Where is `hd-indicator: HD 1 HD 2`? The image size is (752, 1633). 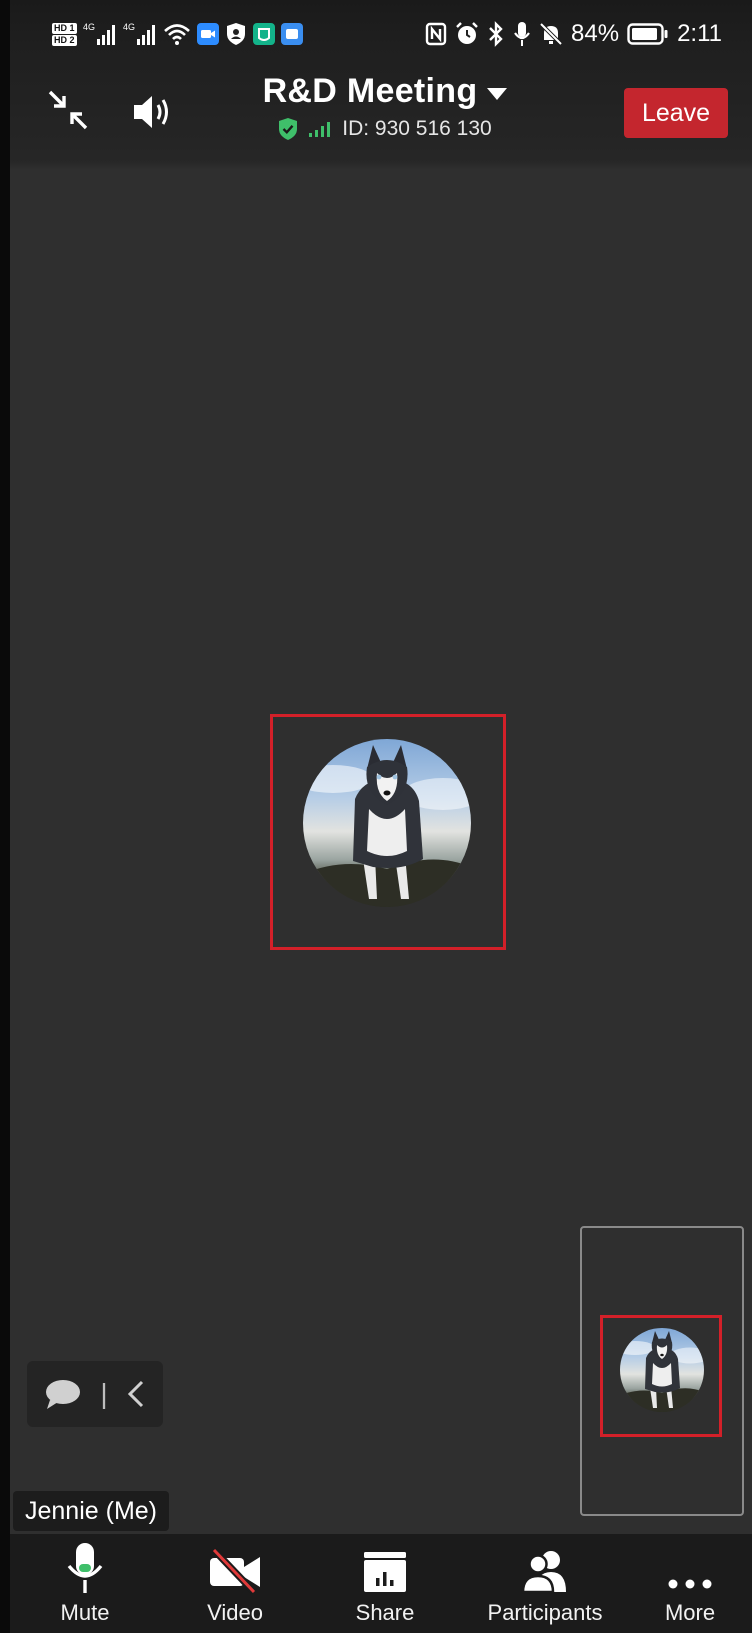
hd-indicator: HD 1 HD 2 is located at coordinates (64, 34).